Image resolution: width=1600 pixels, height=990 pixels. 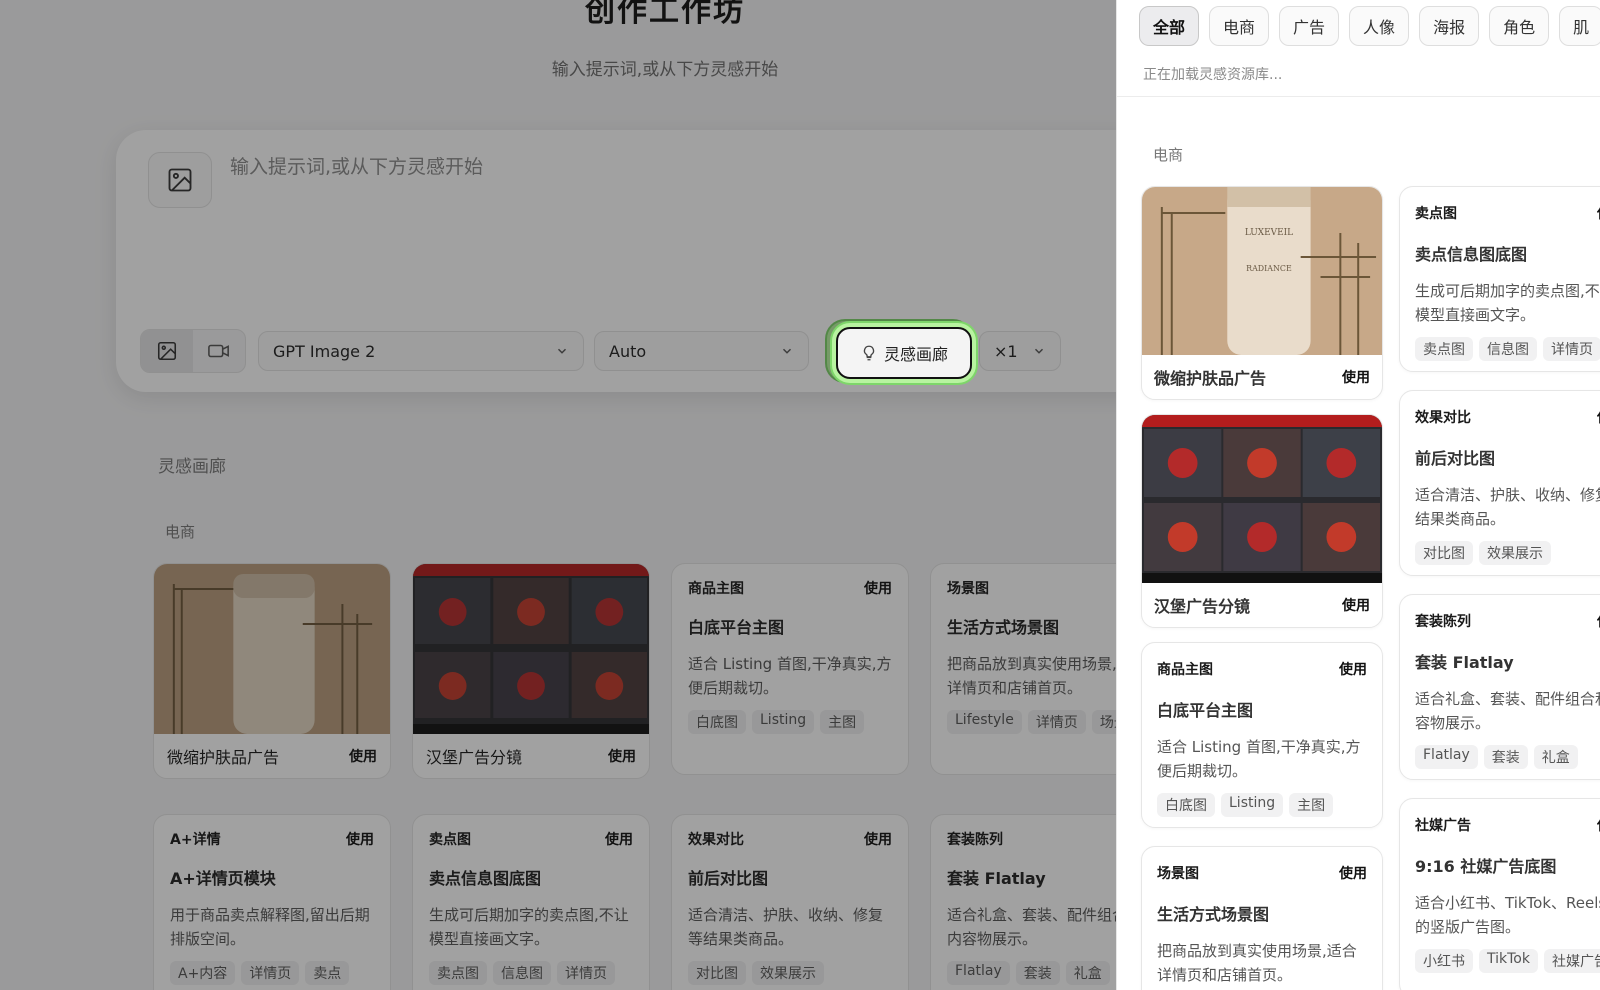 I want to click on tag: 小红书, so click(x=1444, y=961).